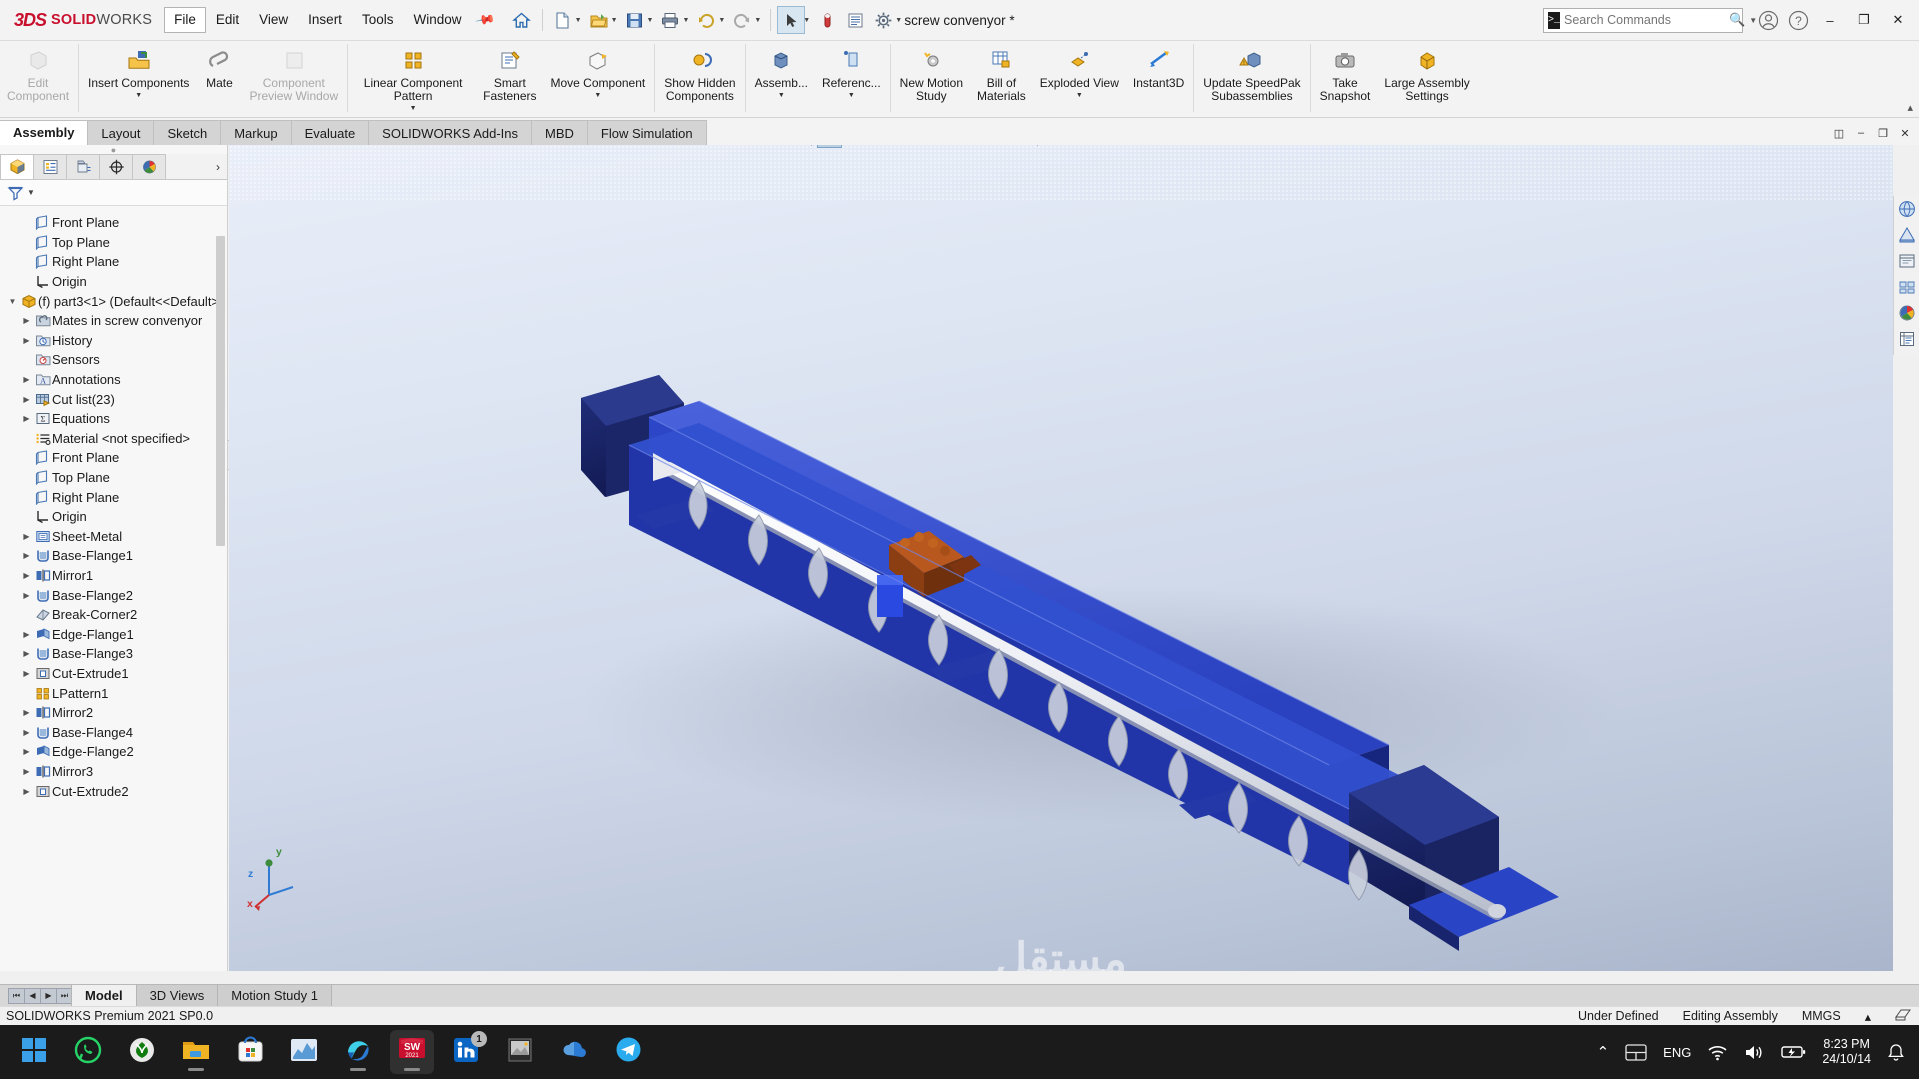 This screenshot has width=1919, height=1079. What do you see at coordinates (196, 1052) in the screenshot?
I see `taskbar-file-explorer-button` at bounding box center [196, 1052].